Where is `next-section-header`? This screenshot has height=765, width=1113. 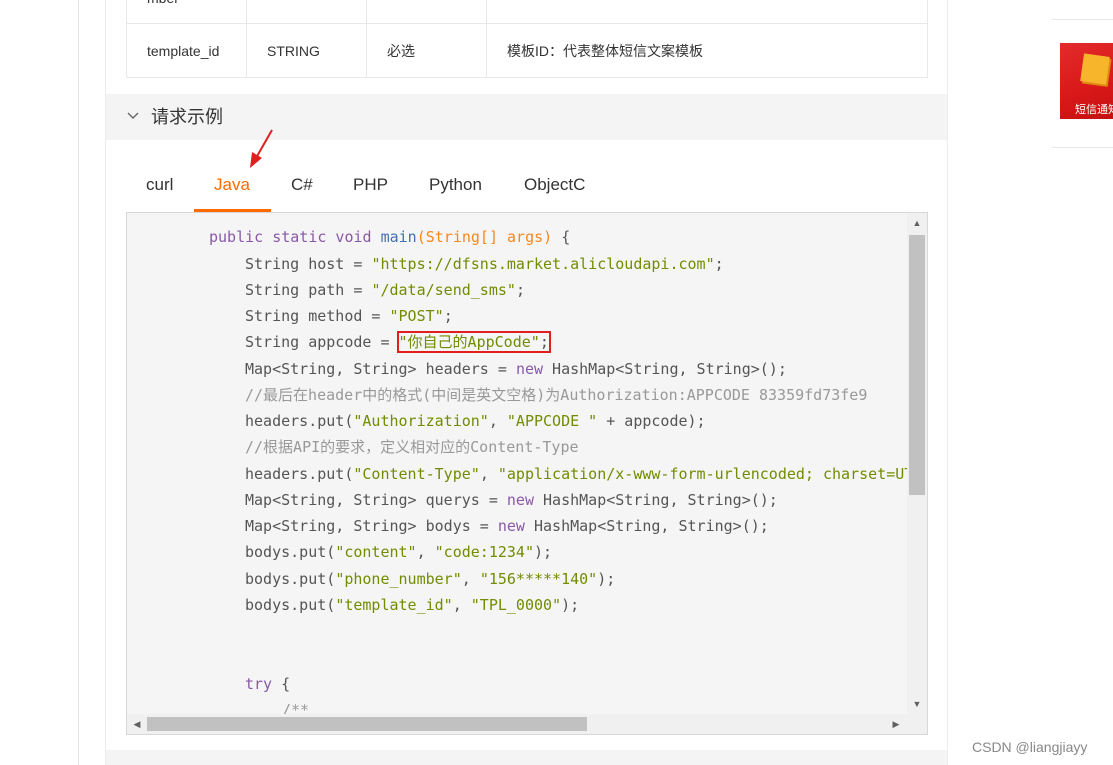 next-section-header is located at coordinates (526, 757).